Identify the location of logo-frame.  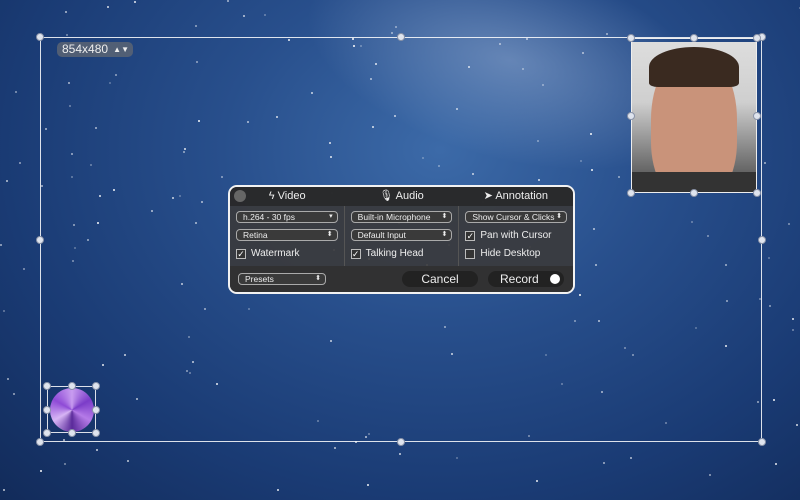
(71, 409).